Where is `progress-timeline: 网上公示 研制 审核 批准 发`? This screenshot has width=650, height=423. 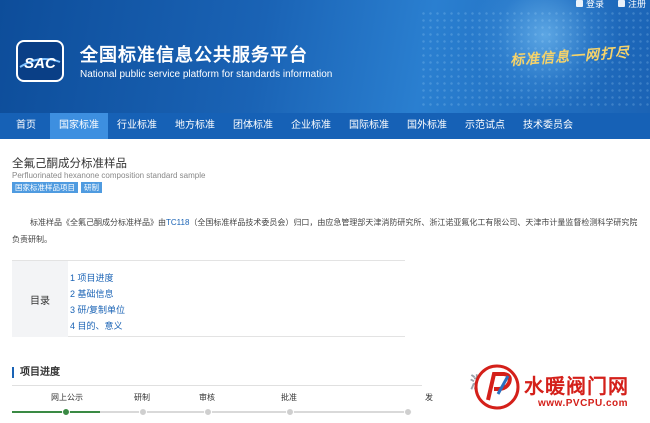 progress-timeline: 网上公示 研制 审核 批准 发 is located at coordinates (220, 407).